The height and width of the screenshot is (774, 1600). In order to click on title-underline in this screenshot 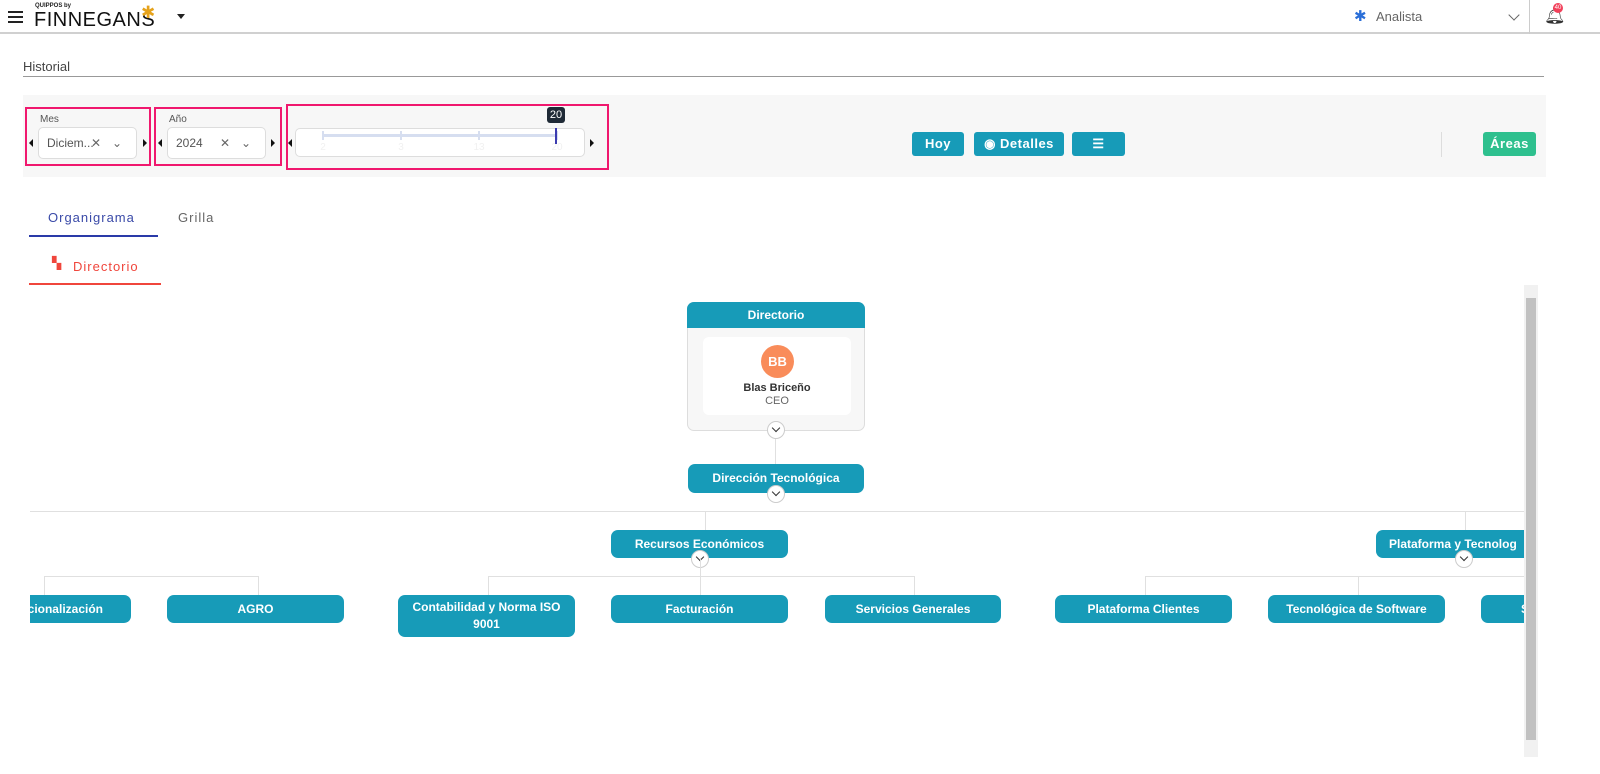, I will do `click(783, 76)`.